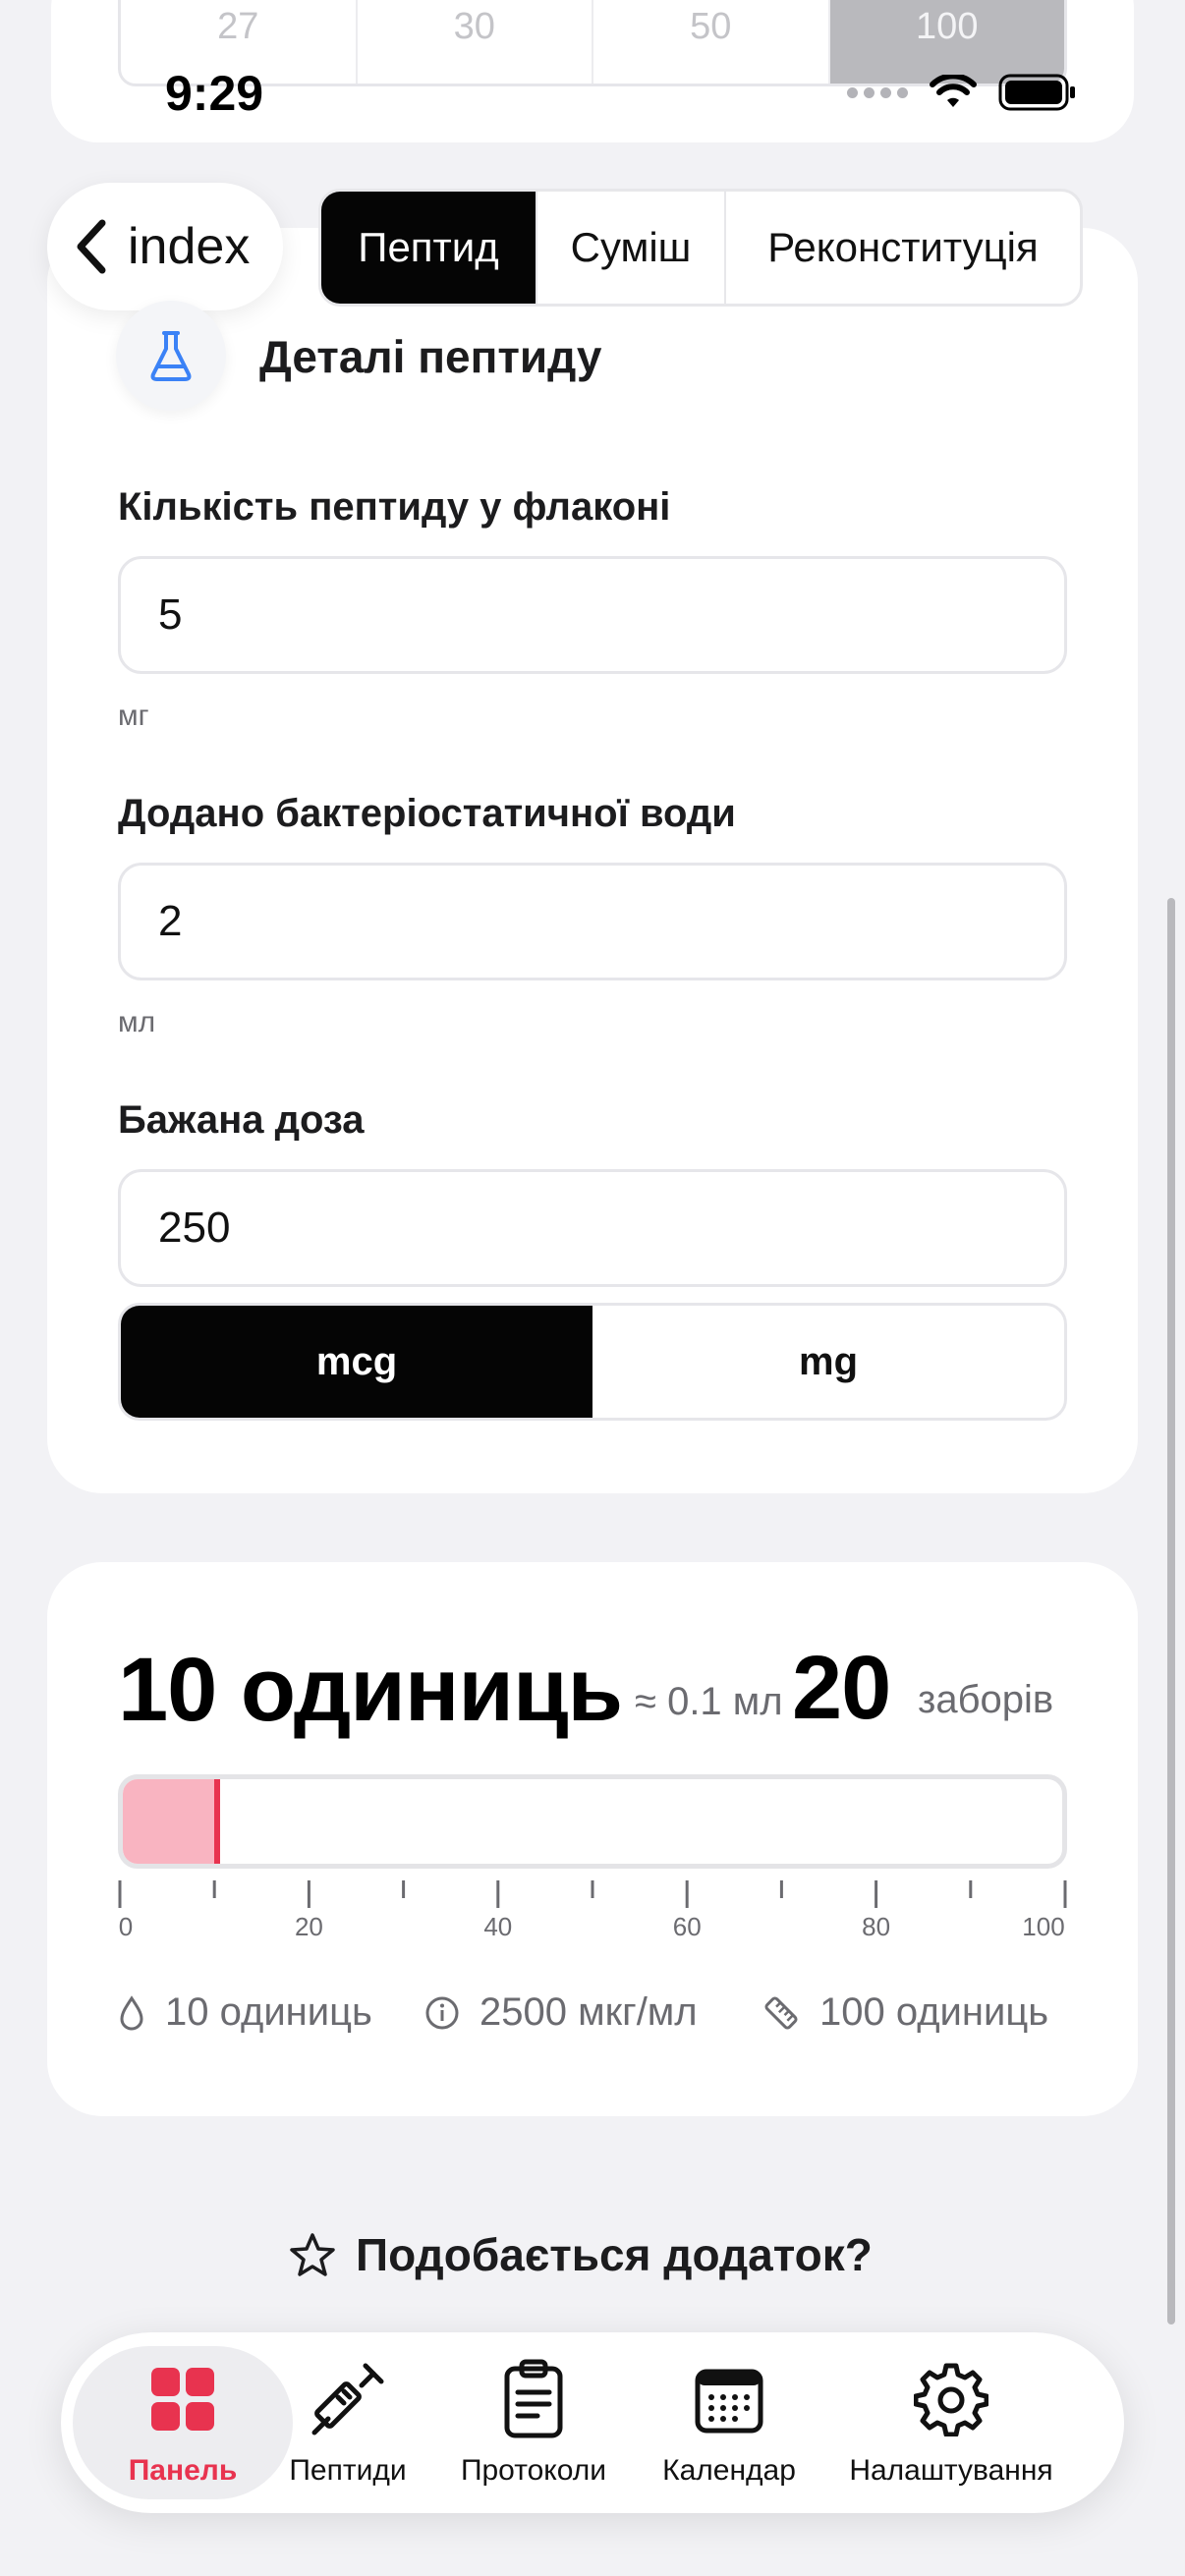 Image resolution: width=1185 pixels, height=2576 pixels. I want to click on rate-app-prompt: Подобається додаток?, so click(581, 2254).